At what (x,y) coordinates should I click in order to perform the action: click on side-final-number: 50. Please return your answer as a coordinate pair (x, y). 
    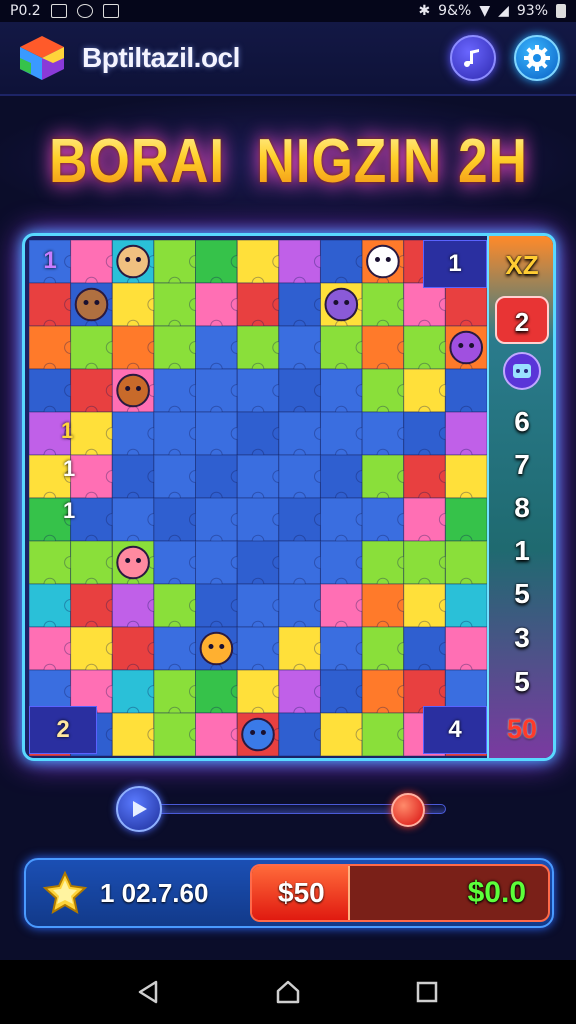
    Looking at the image, I should click on (522, 729).